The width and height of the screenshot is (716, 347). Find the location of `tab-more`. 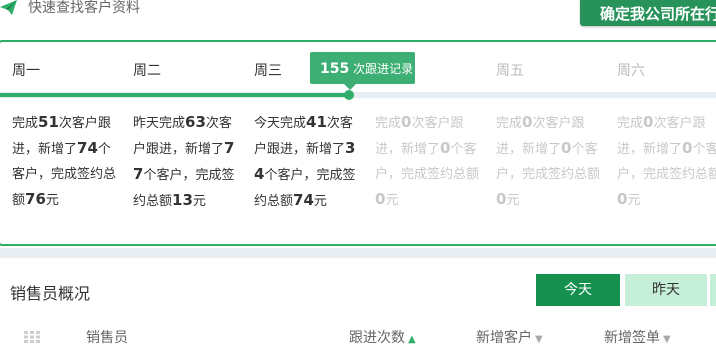

tab-more is located at coordinates (713, 290).